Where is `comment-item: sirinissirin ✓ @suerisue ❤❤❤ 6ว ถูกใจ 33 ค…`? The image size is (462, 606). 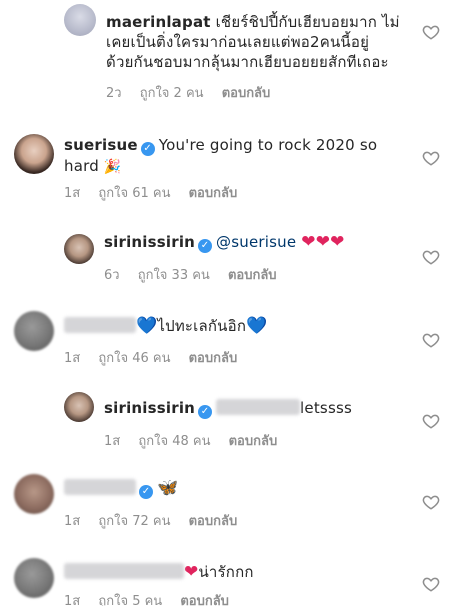 comment-item: sirinissirin ✓ @suerisue ❤❤❤ 6ว ถูกใจ 33 ค… is located at coordinates (231, 257).